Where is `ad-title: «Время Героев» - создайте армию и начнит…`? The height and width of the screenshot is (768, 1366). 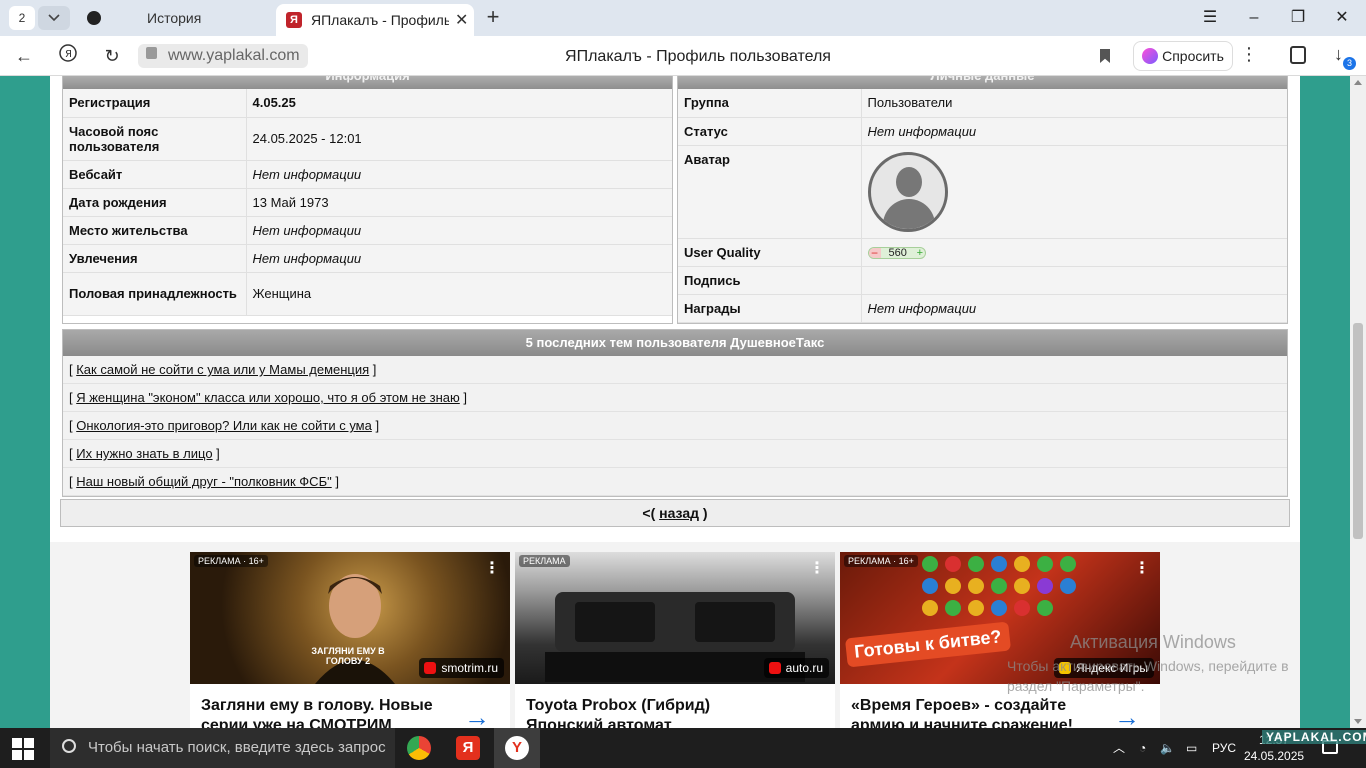
ad-title: «Время Героев» - создайте армию и начнит… is located at coordinates (976, 712).